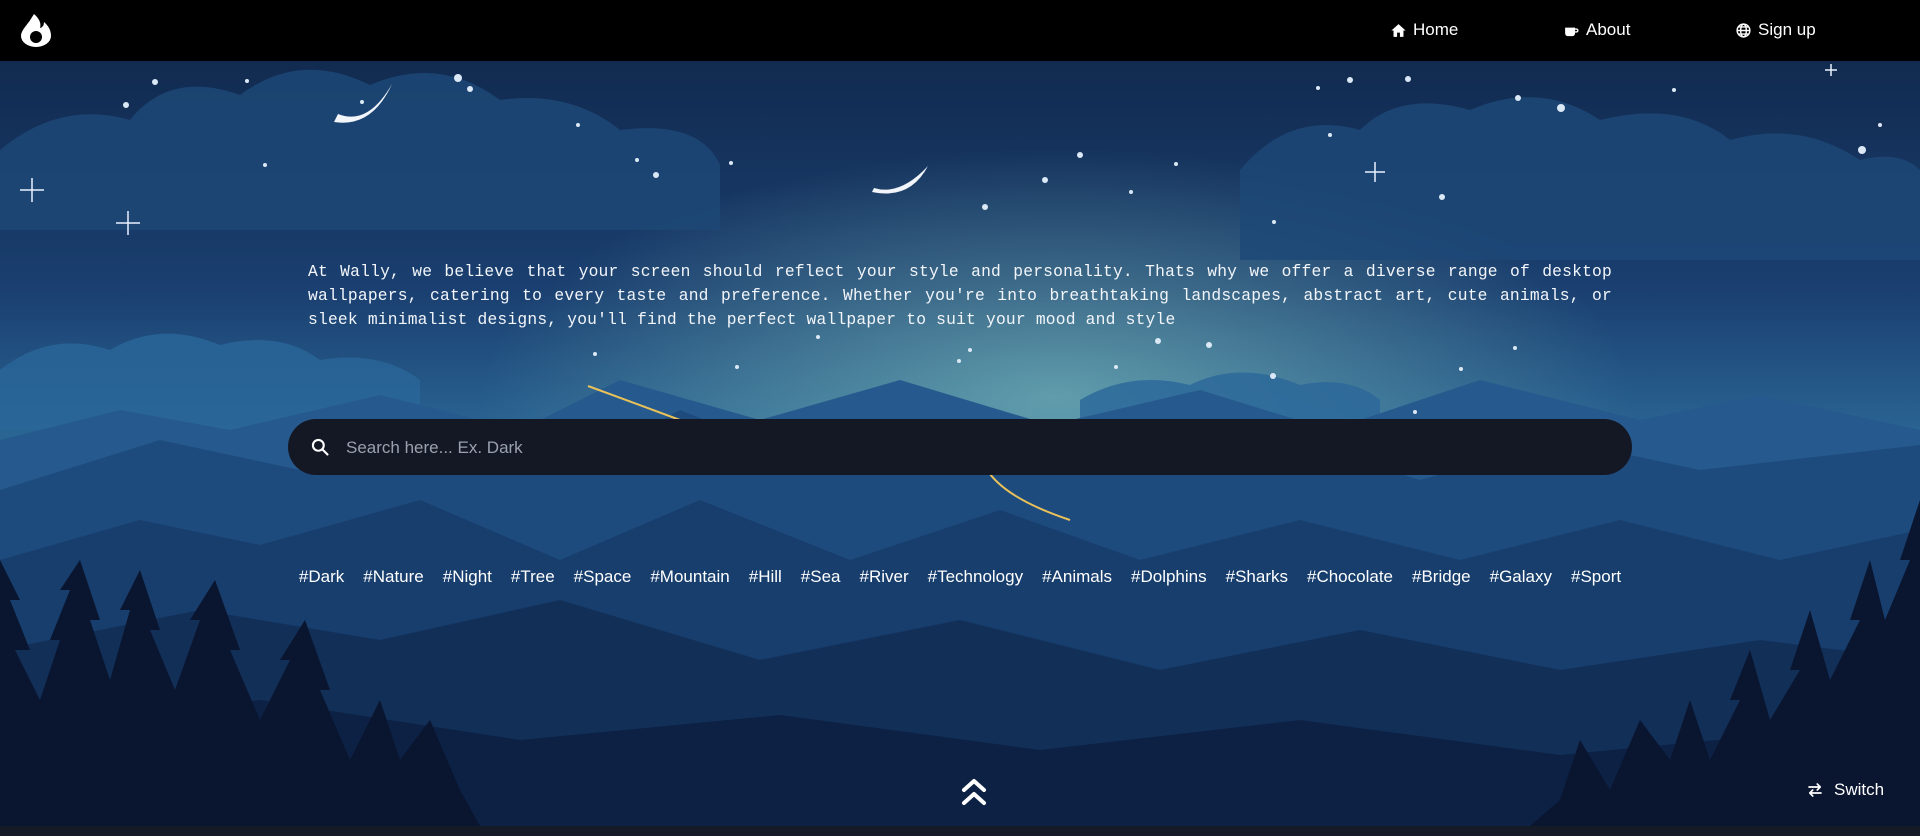  Describe the element at coordinates (603, 578) in the screenshot. I see `tag-space: #Space` at that location.